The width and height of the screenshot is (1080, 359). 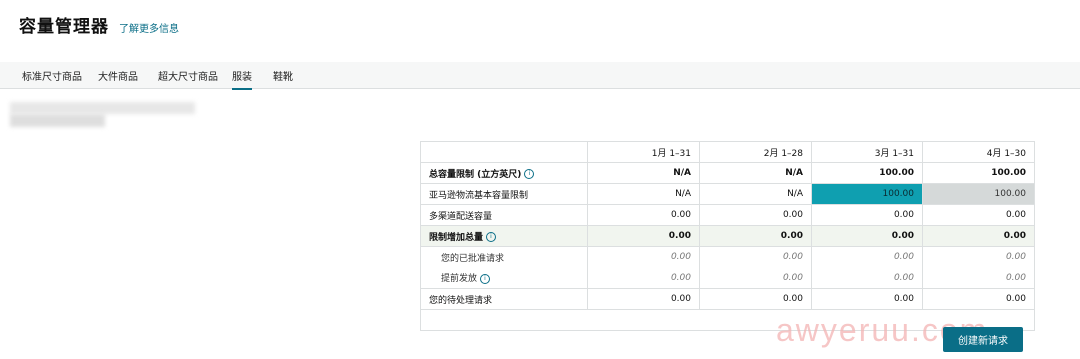 What do you see at coordinates (978, 152) in the screenshot?
I see `column-header-apr: 4月 1–30` at bounding box center [978, 152].